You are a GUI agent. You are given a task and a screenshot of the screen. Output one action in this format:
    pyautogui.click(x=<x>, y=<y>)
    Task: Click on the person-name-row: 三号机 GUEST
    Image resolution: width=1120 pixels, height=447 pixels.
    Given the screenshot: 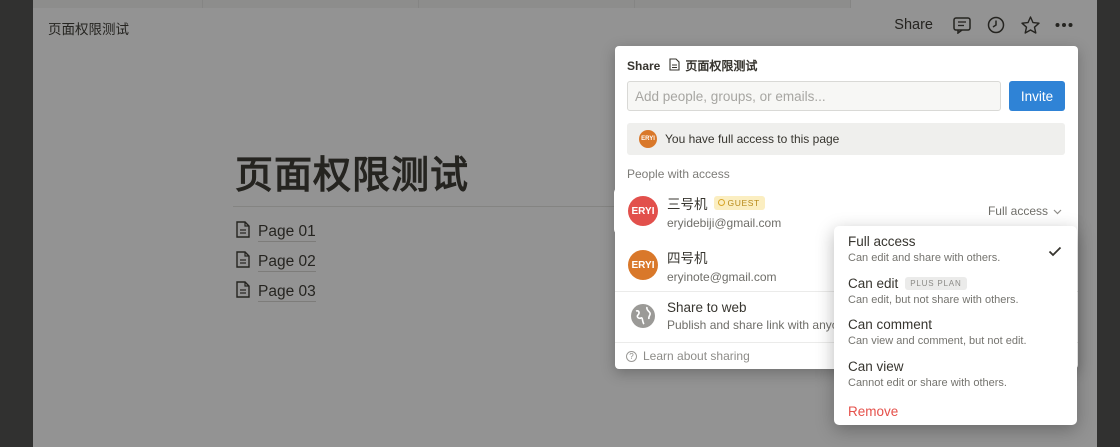 What is the action you would take?
    pyautogui.click(x=724, y=203)
    